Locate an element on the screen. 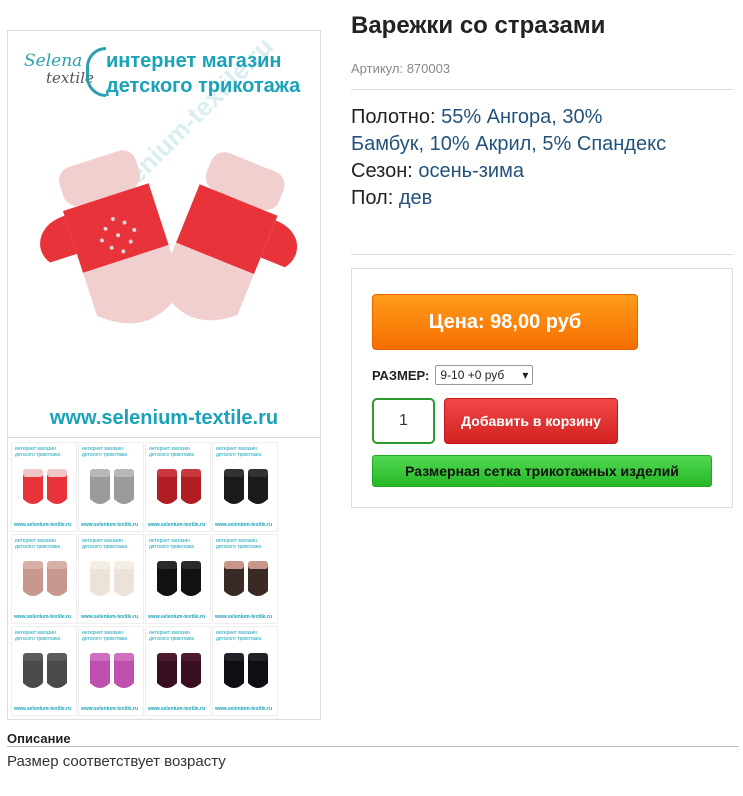 This screenshot has width=743, height=796. size-row: РАЗМЕР: 9-10 +0 руб ▾ is located at coordinates (453, 375).